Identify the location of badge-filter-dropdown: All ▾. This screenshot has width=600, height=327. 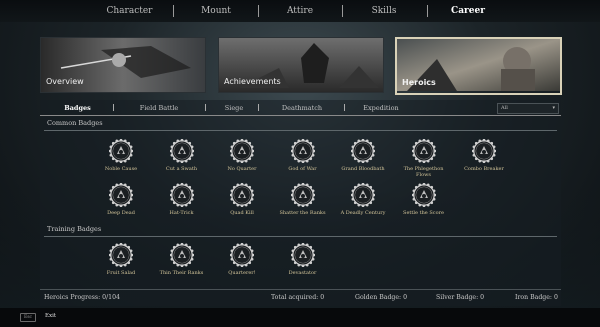
(528, 108).